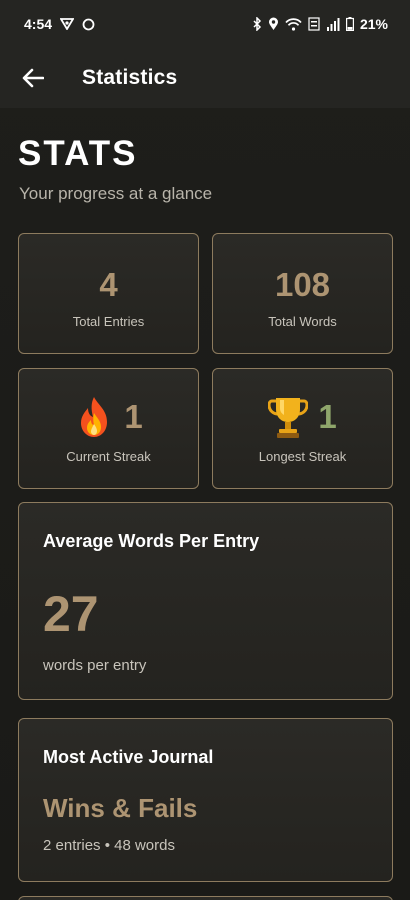 Image resolution: width=410 pixels, height=900 pixels. Describe the element at coordinates (38, 24) in the screenshot. I see `status-time: 4:54` at that location.